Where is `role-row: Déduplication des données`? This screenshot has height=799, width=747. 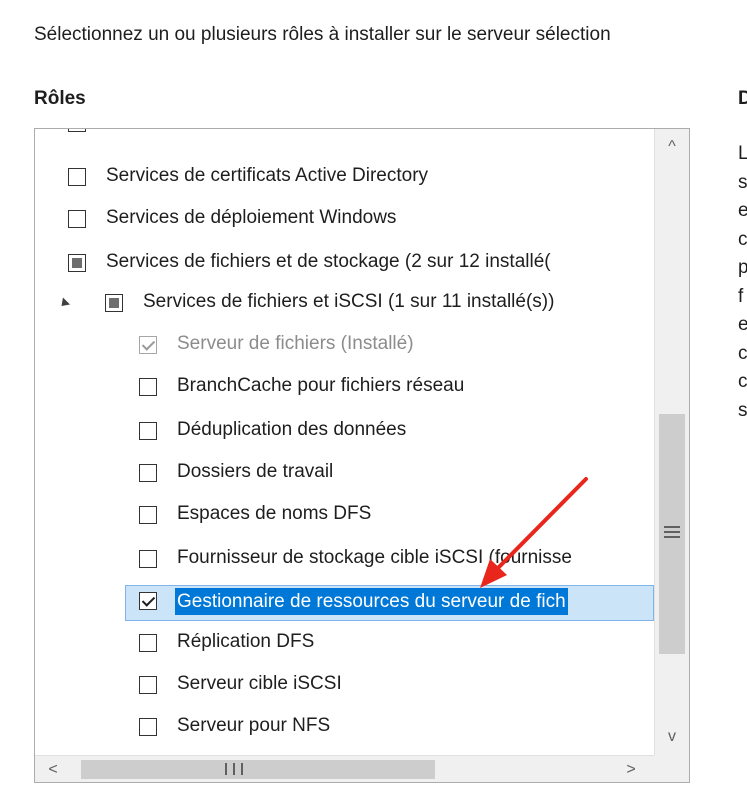 role-row: Déduplication des données is located at coordinates (344, 433).